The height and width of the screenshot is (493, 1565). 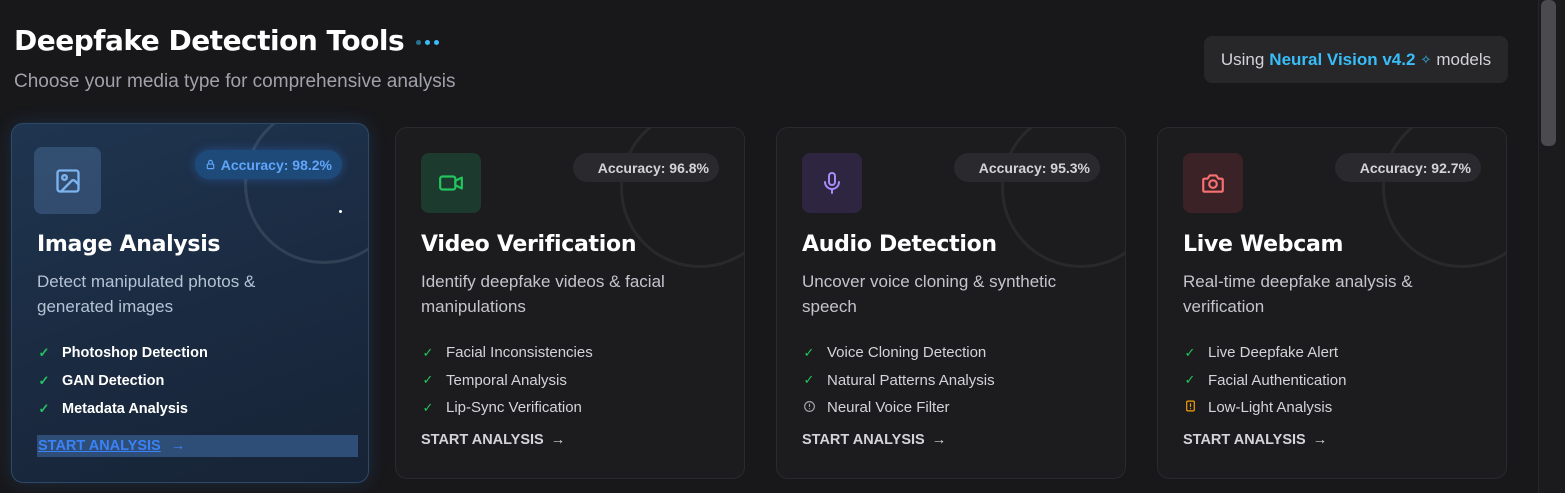 What do you see at coordinates (907, 353) in the screenshot?
I see `feature-label: Voice Cloning Detection` at bounding box center [907, 353].